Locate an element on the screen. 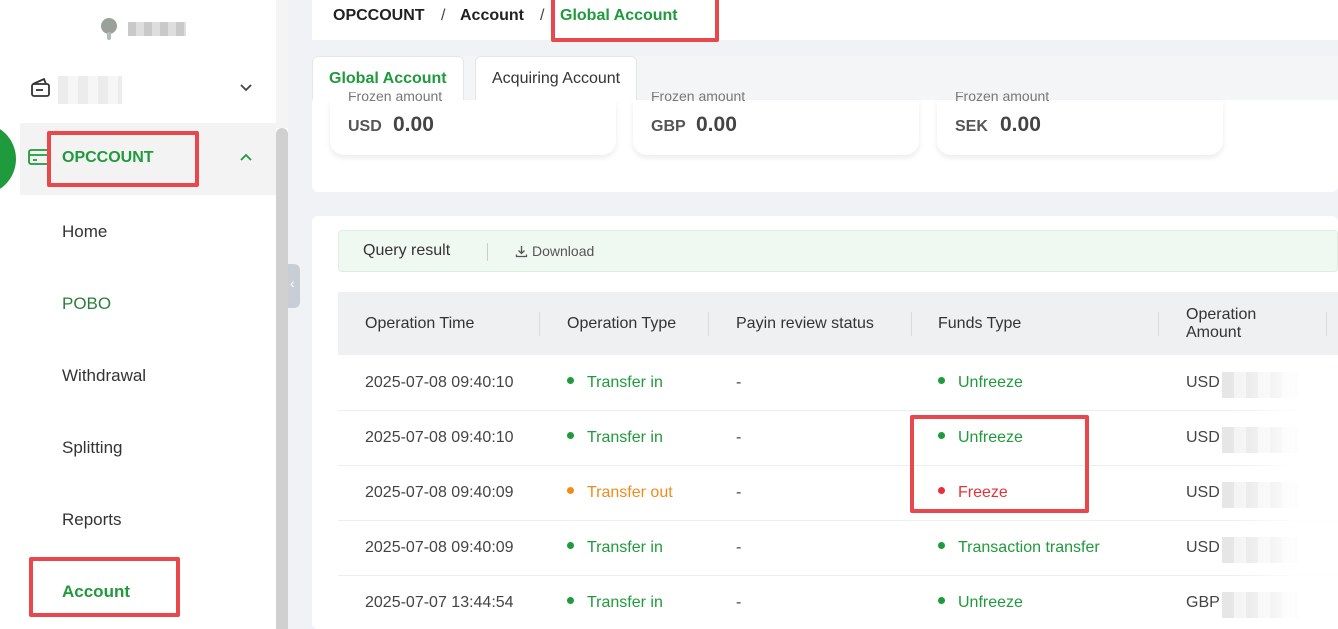  brand-logo is located at coordinates (143, 29).